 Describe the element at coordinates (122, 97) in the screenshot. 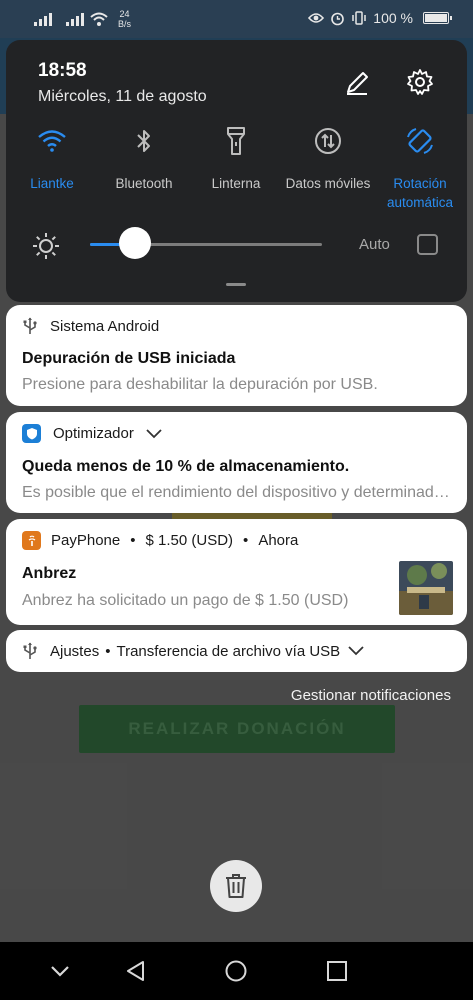

I see `date: Miércoles, 11 de agosto` at that location.